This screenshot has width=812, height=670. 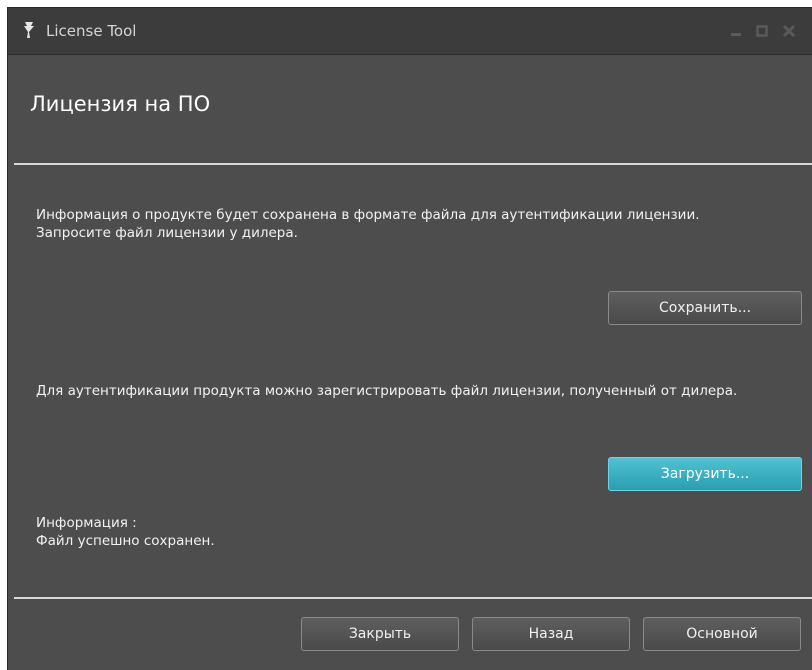 I want to click on header-divider, so click(x=413, y=164).